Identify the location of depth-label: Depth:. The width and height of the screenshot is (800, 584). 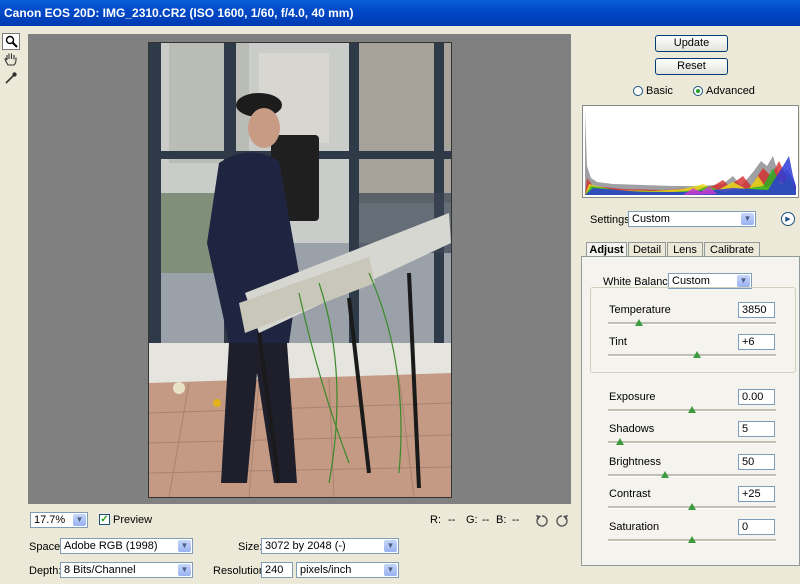
(45, 571).